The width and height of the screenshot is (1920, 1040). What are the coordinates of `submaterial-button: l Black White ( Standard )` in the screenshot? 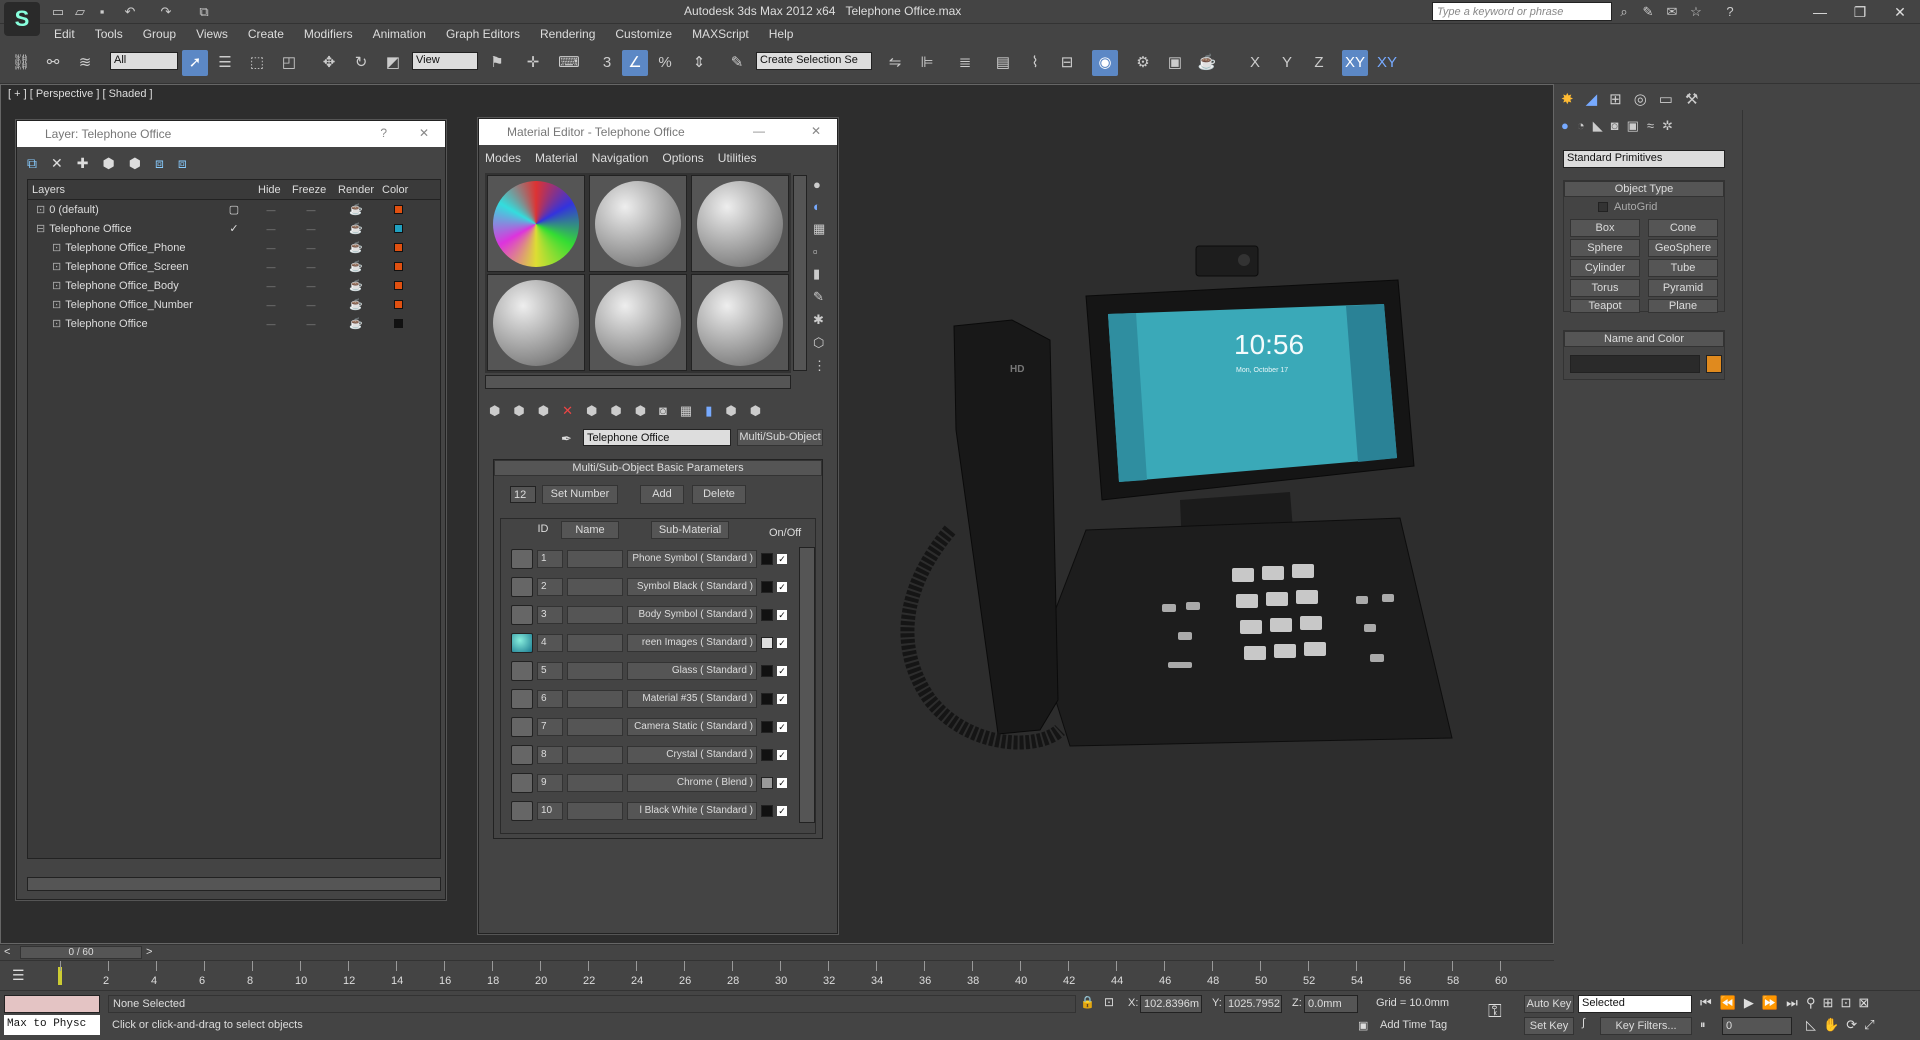 It's located at (692, 811).